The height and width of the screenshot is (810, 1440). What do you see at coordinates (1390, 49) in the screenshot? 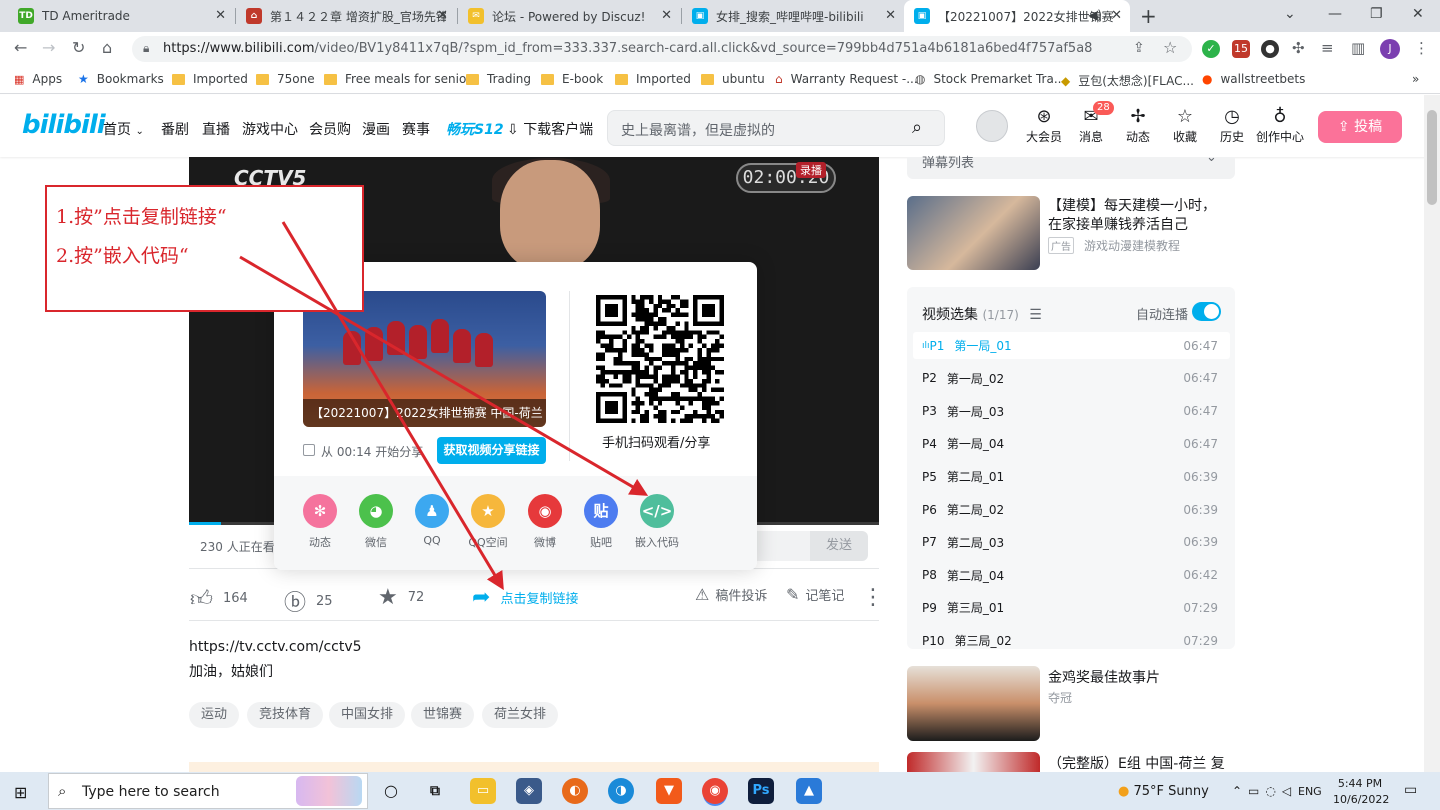
I see `profile-avatar: J` at bounding box center [1390, 49].